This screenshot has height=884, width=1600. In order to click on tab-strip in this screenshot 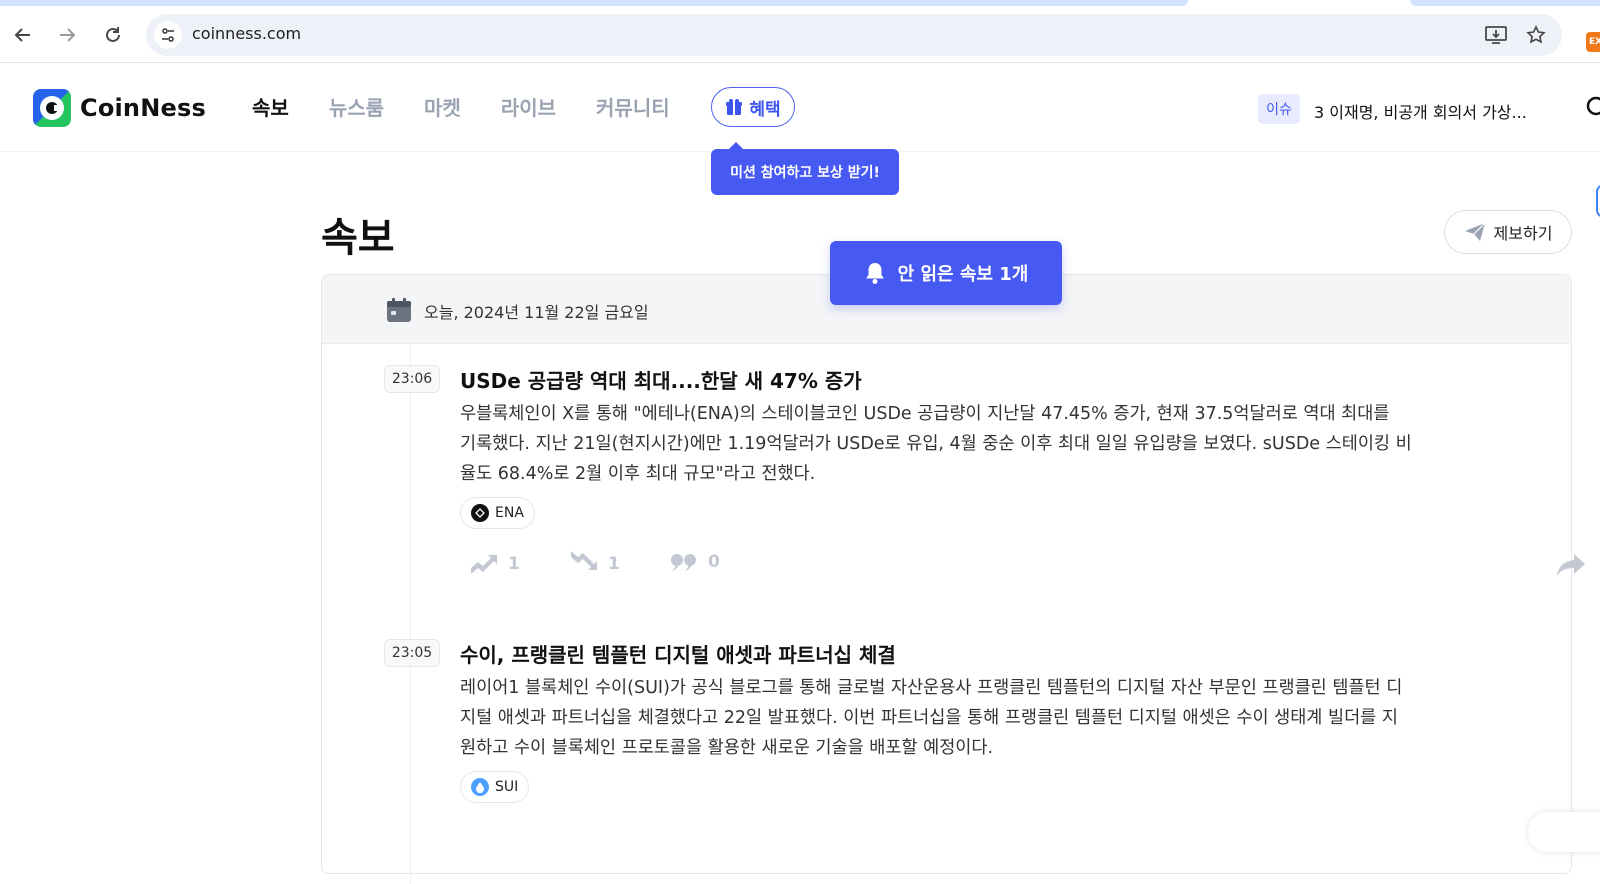, I will do `click(800, 4)`.